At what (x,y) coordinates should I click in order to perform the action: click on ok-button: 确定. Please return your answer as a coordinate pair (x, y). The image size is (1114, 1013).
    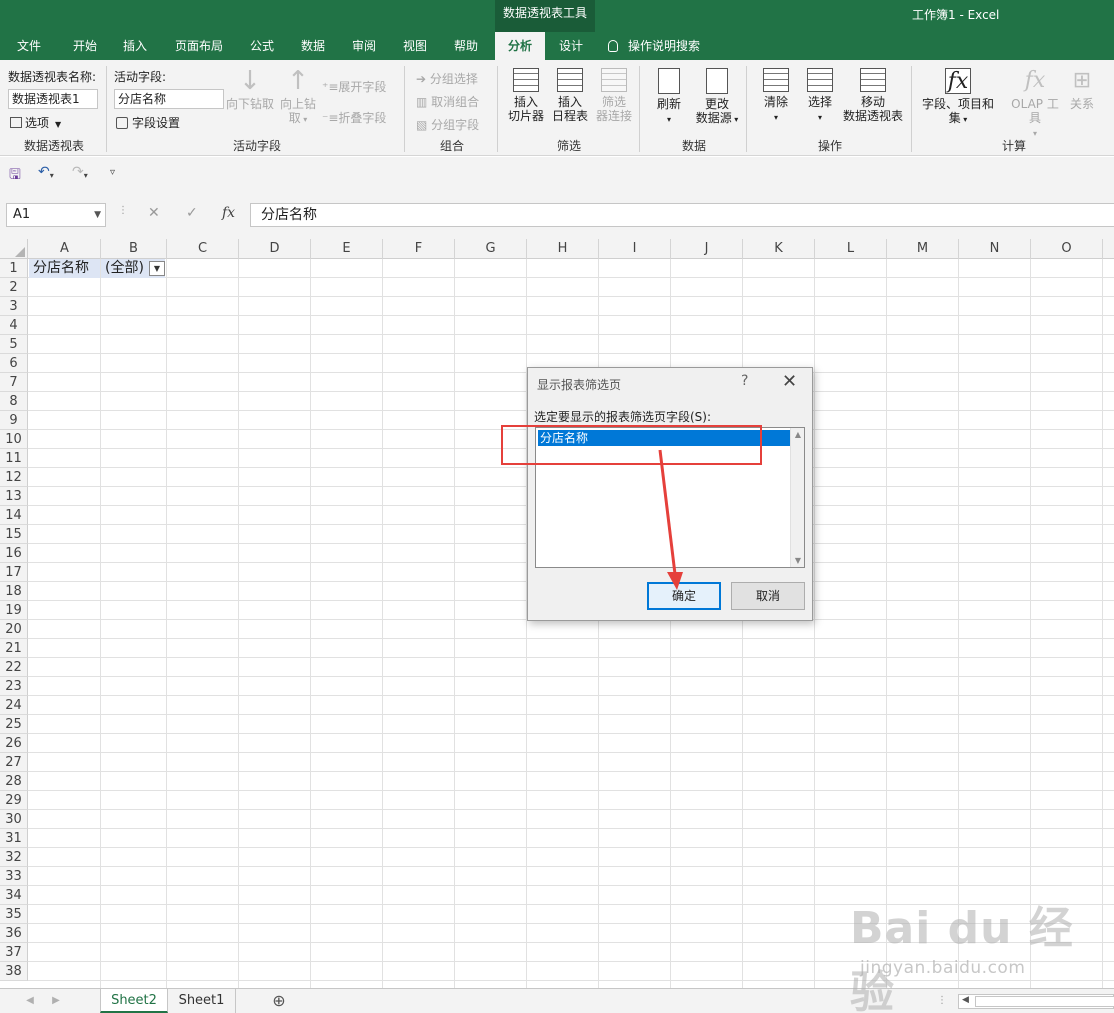
    Looking at the image, I should click on (684, 596).